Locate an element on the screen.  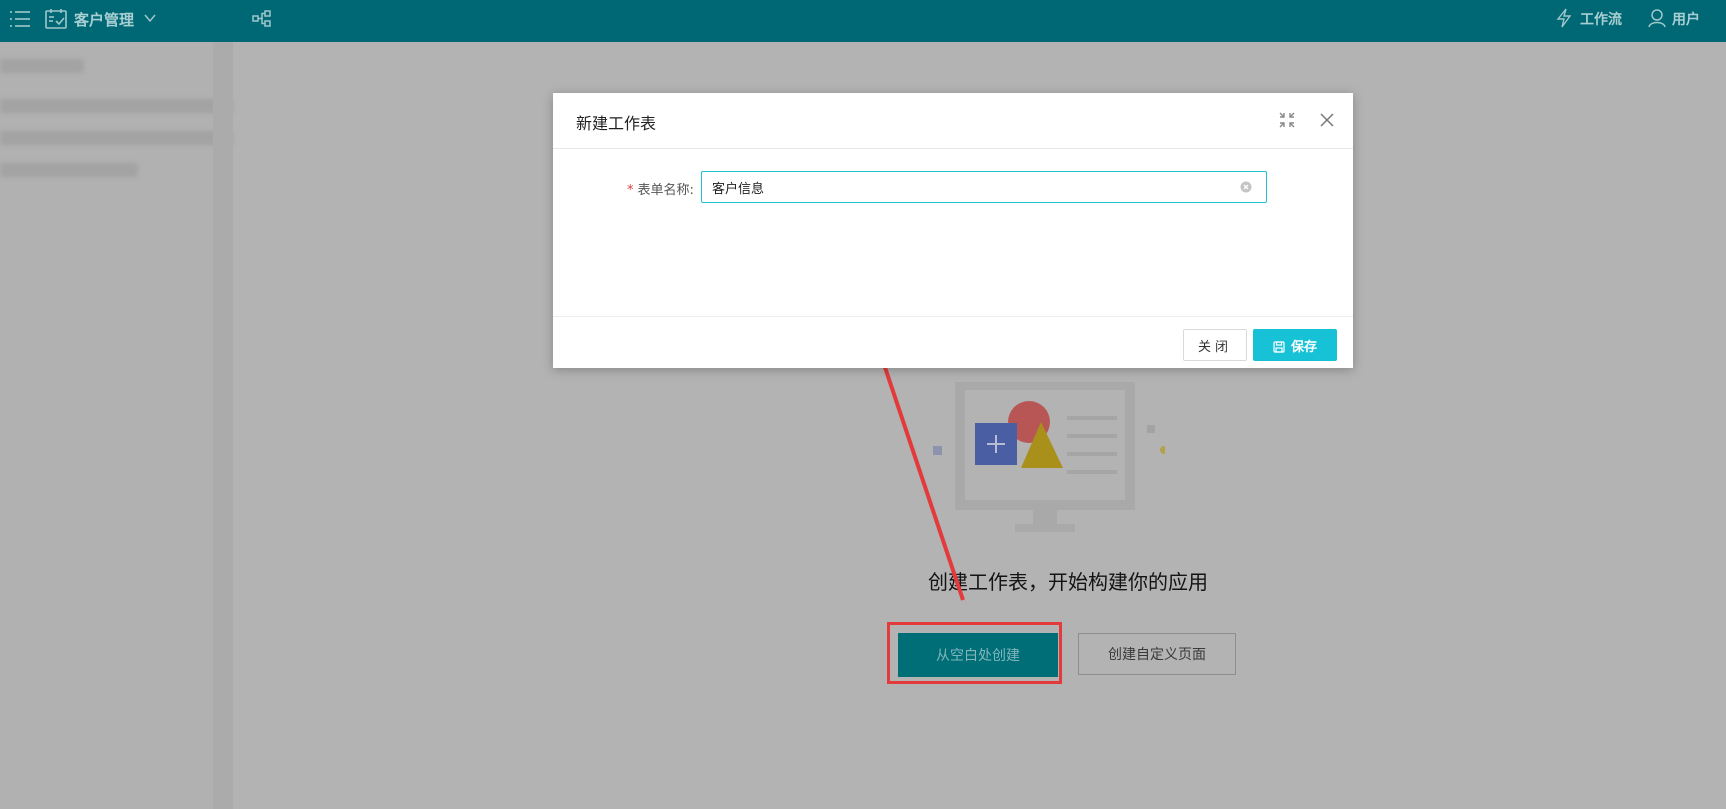
required-mark: * is located at coordinates (630, 190).